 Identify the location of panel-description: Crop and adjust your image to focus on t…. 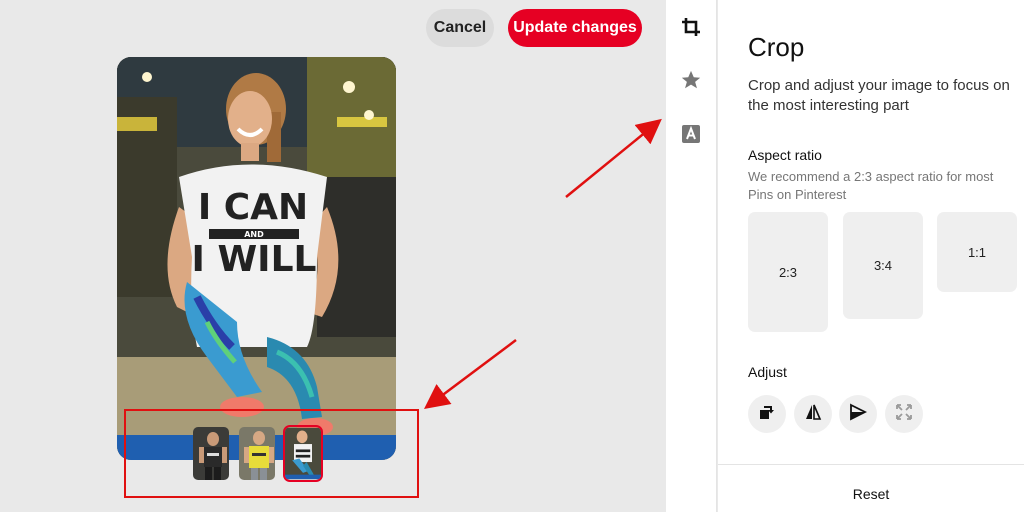
(879, 95).